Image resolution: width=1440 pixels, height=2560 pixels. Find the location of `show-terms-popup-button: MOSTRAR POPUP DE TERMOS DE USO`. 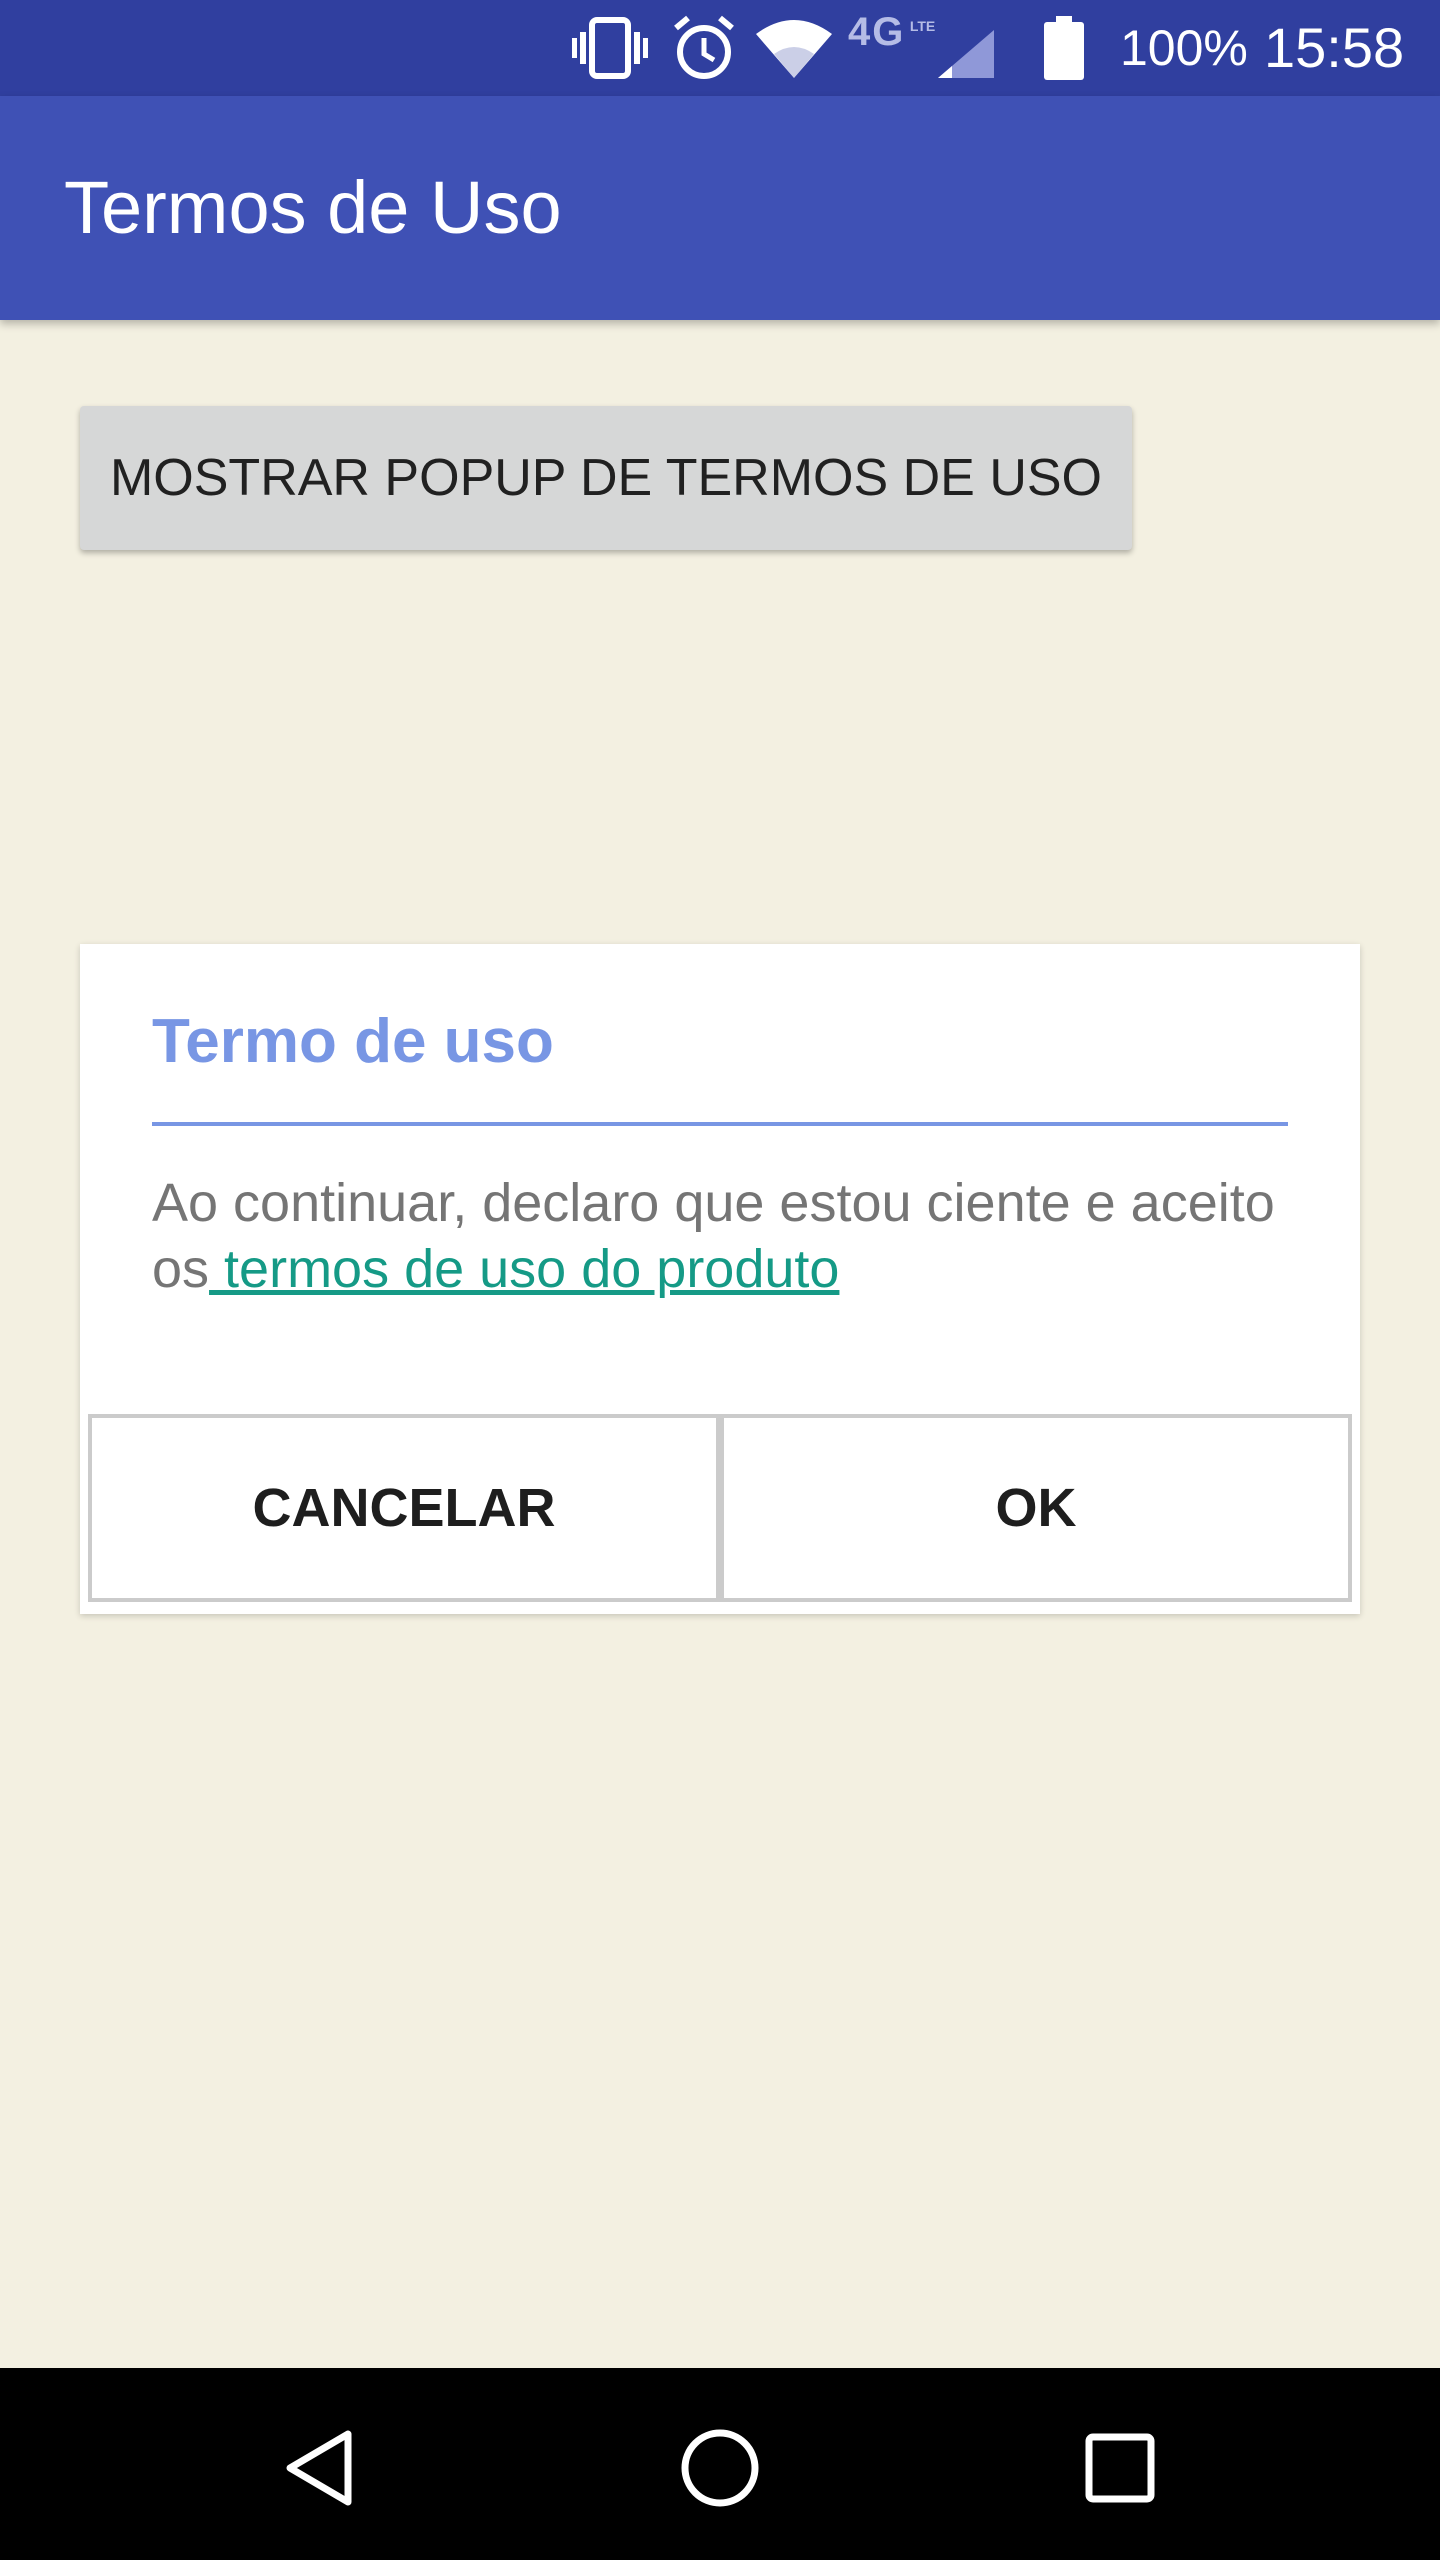

show-terms-popup-button: MOSTRAR POPUP DE TERMOS DE USO is located at coordinates (606, 478).